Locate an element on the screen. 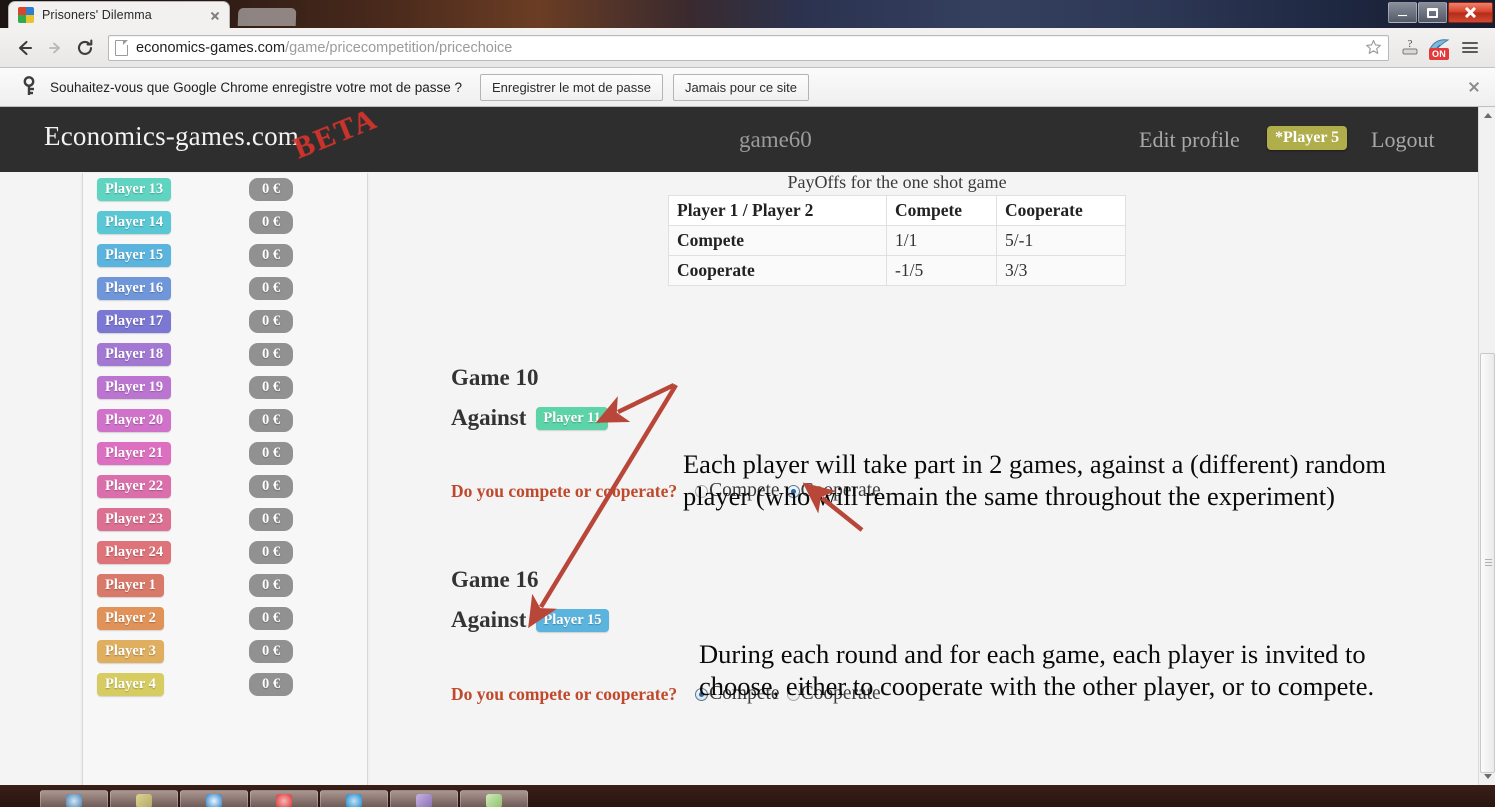 This screenshot has height=807, width=1495. edit-profile-link: Edit profile is located at coordinates (1189, 140).